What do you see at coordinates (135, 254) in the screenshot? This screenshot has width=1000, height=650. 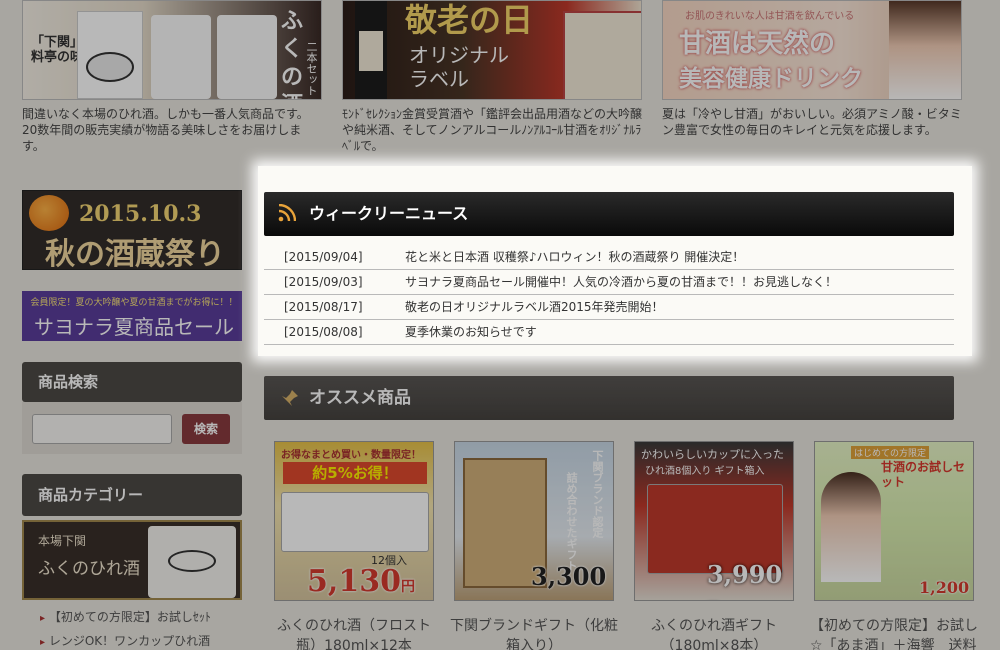 I see `festival-title: 秋の酒蔵祭り` at bounding box center [135, 254].